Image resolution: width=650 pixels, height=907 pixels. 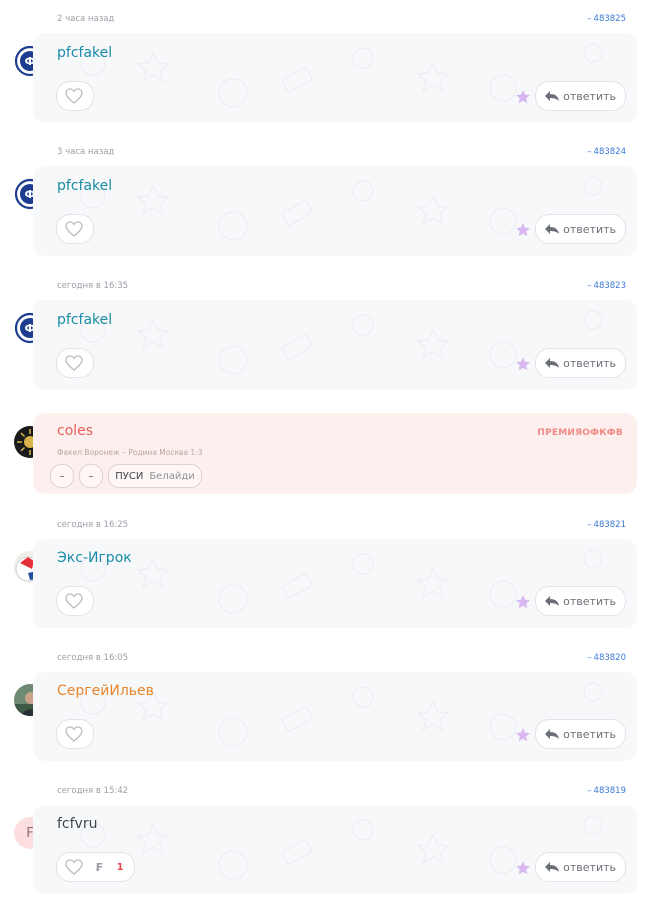 I want to click on reaction-f-icon: ₣, so click(x=99, y=867).